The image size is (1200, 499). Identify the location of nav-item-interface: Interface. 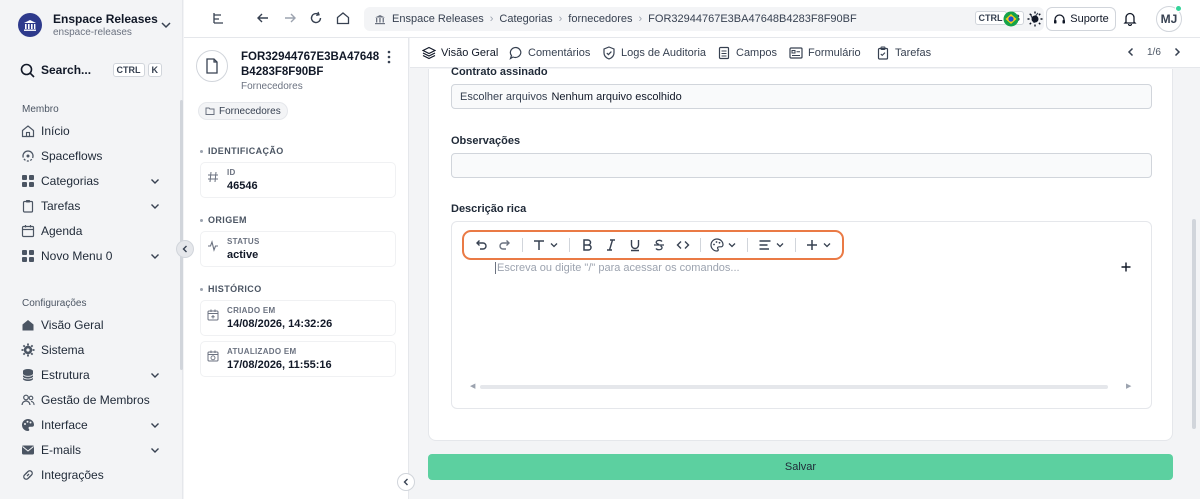
(91, 425).